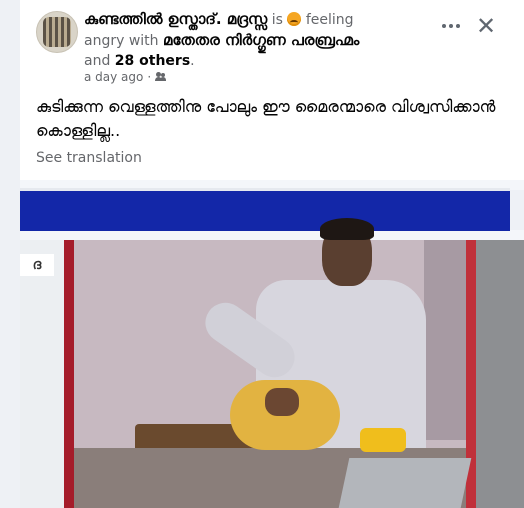 This screenshot has width=524, height=508. I want to click on author-avatar, so click(57, 32).